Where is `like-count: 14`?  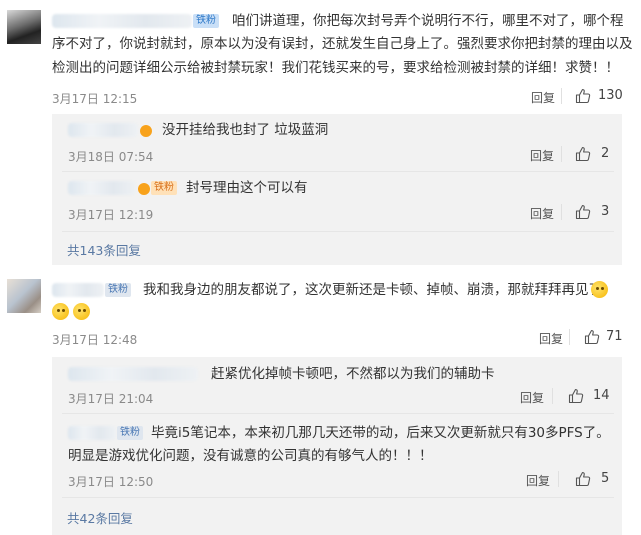 like-count: 14 is located at coordinates (601, 395).